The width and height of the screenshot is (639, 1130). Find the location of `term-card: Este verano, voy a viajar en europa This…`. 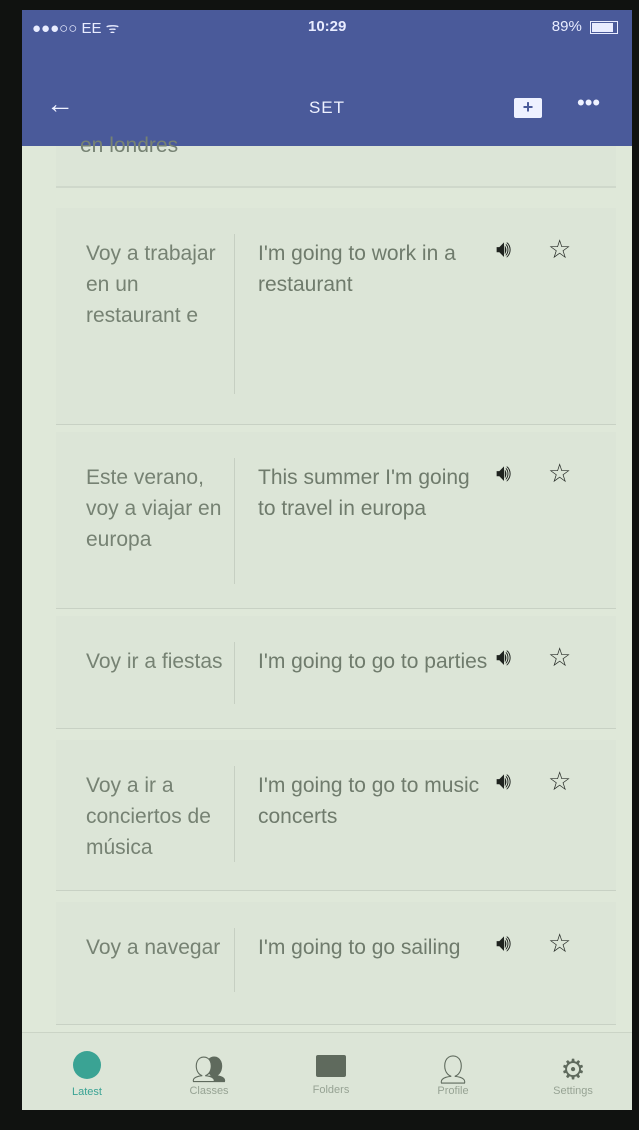

term-card: Este verano, voy a viajar en europa This… is located at coordinates (336, 520).